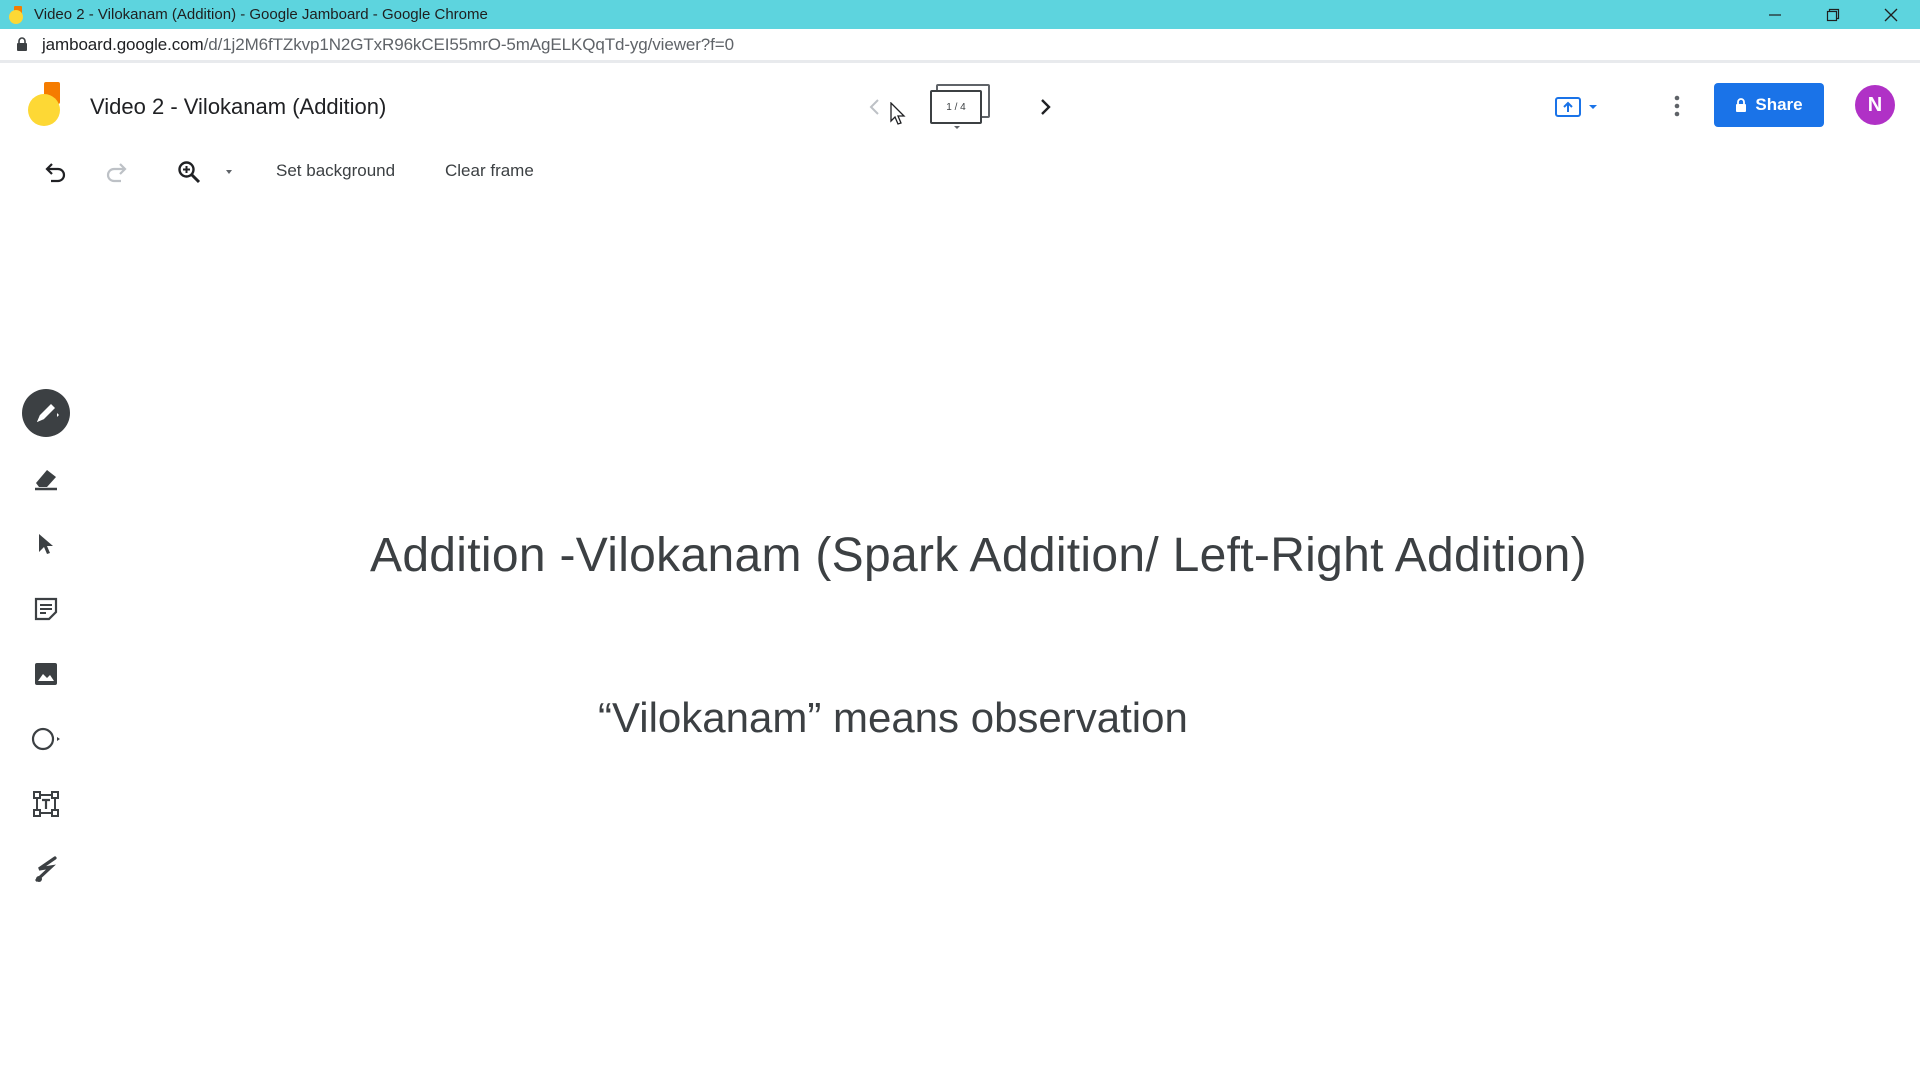 The width and height of the screenshot is (1920, 1080). I want to click on pen-tool, so click(46, 413).